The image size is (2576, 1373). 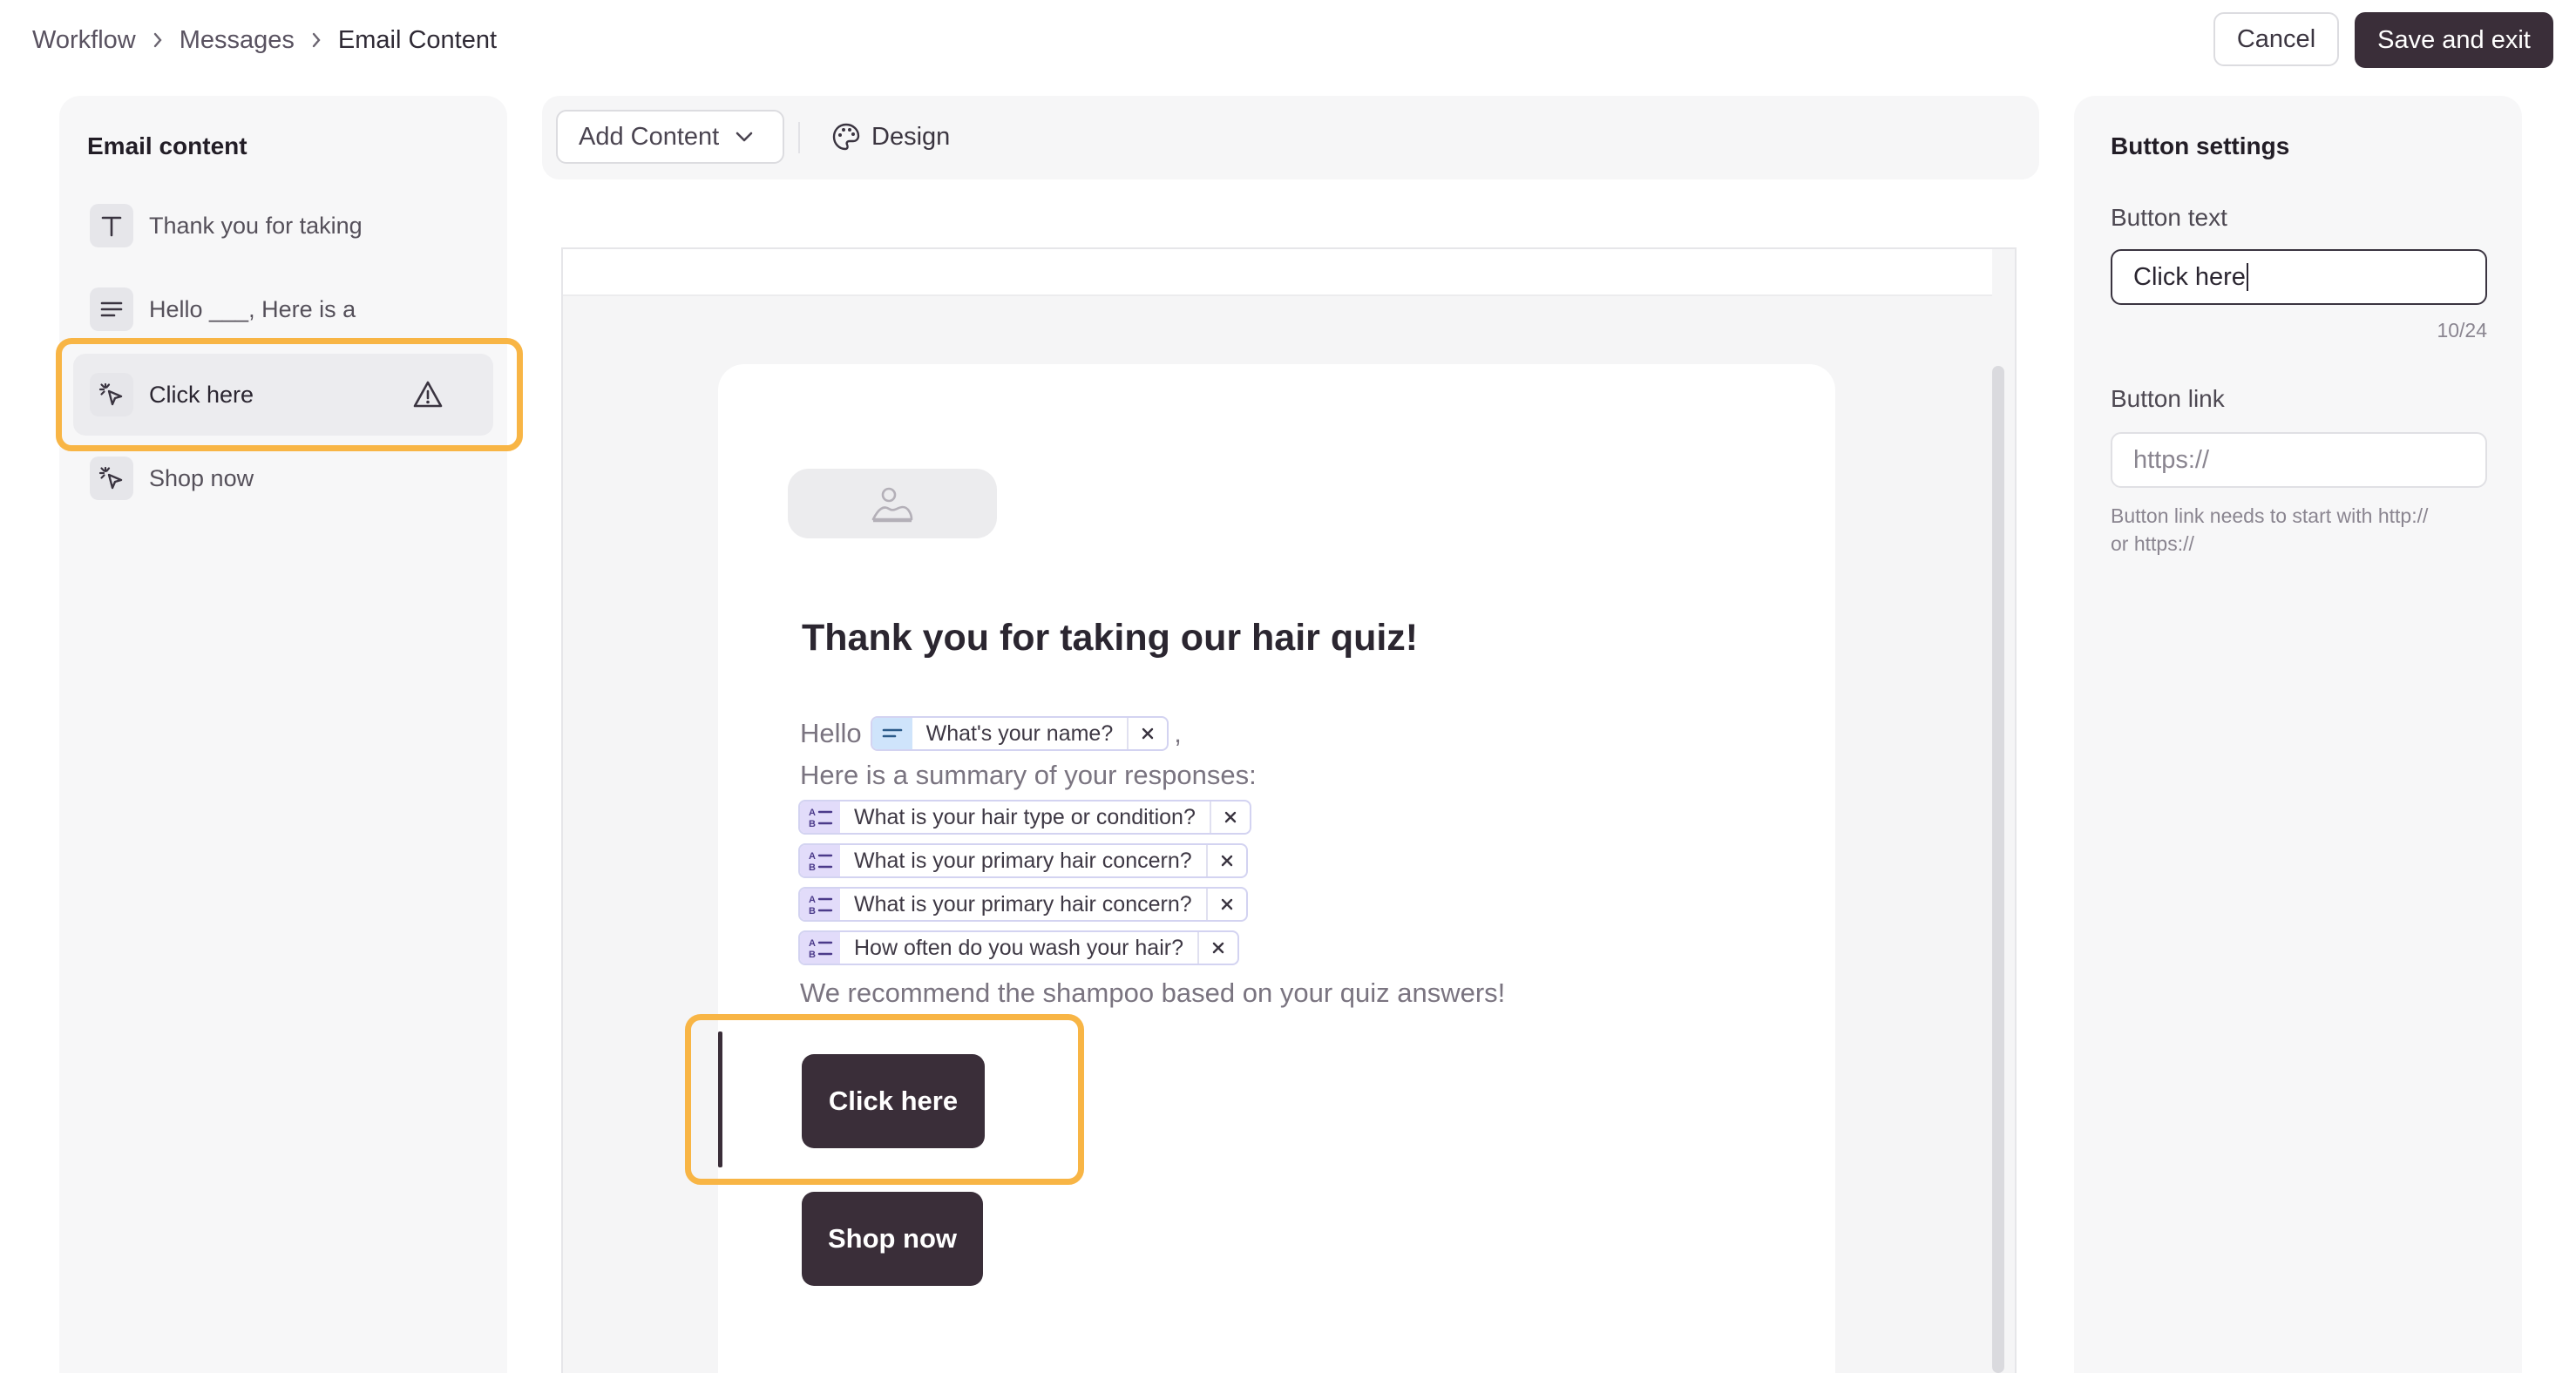 I want to click on chip-label: What is your hair type or condition?, so click(x=1025, y=817).